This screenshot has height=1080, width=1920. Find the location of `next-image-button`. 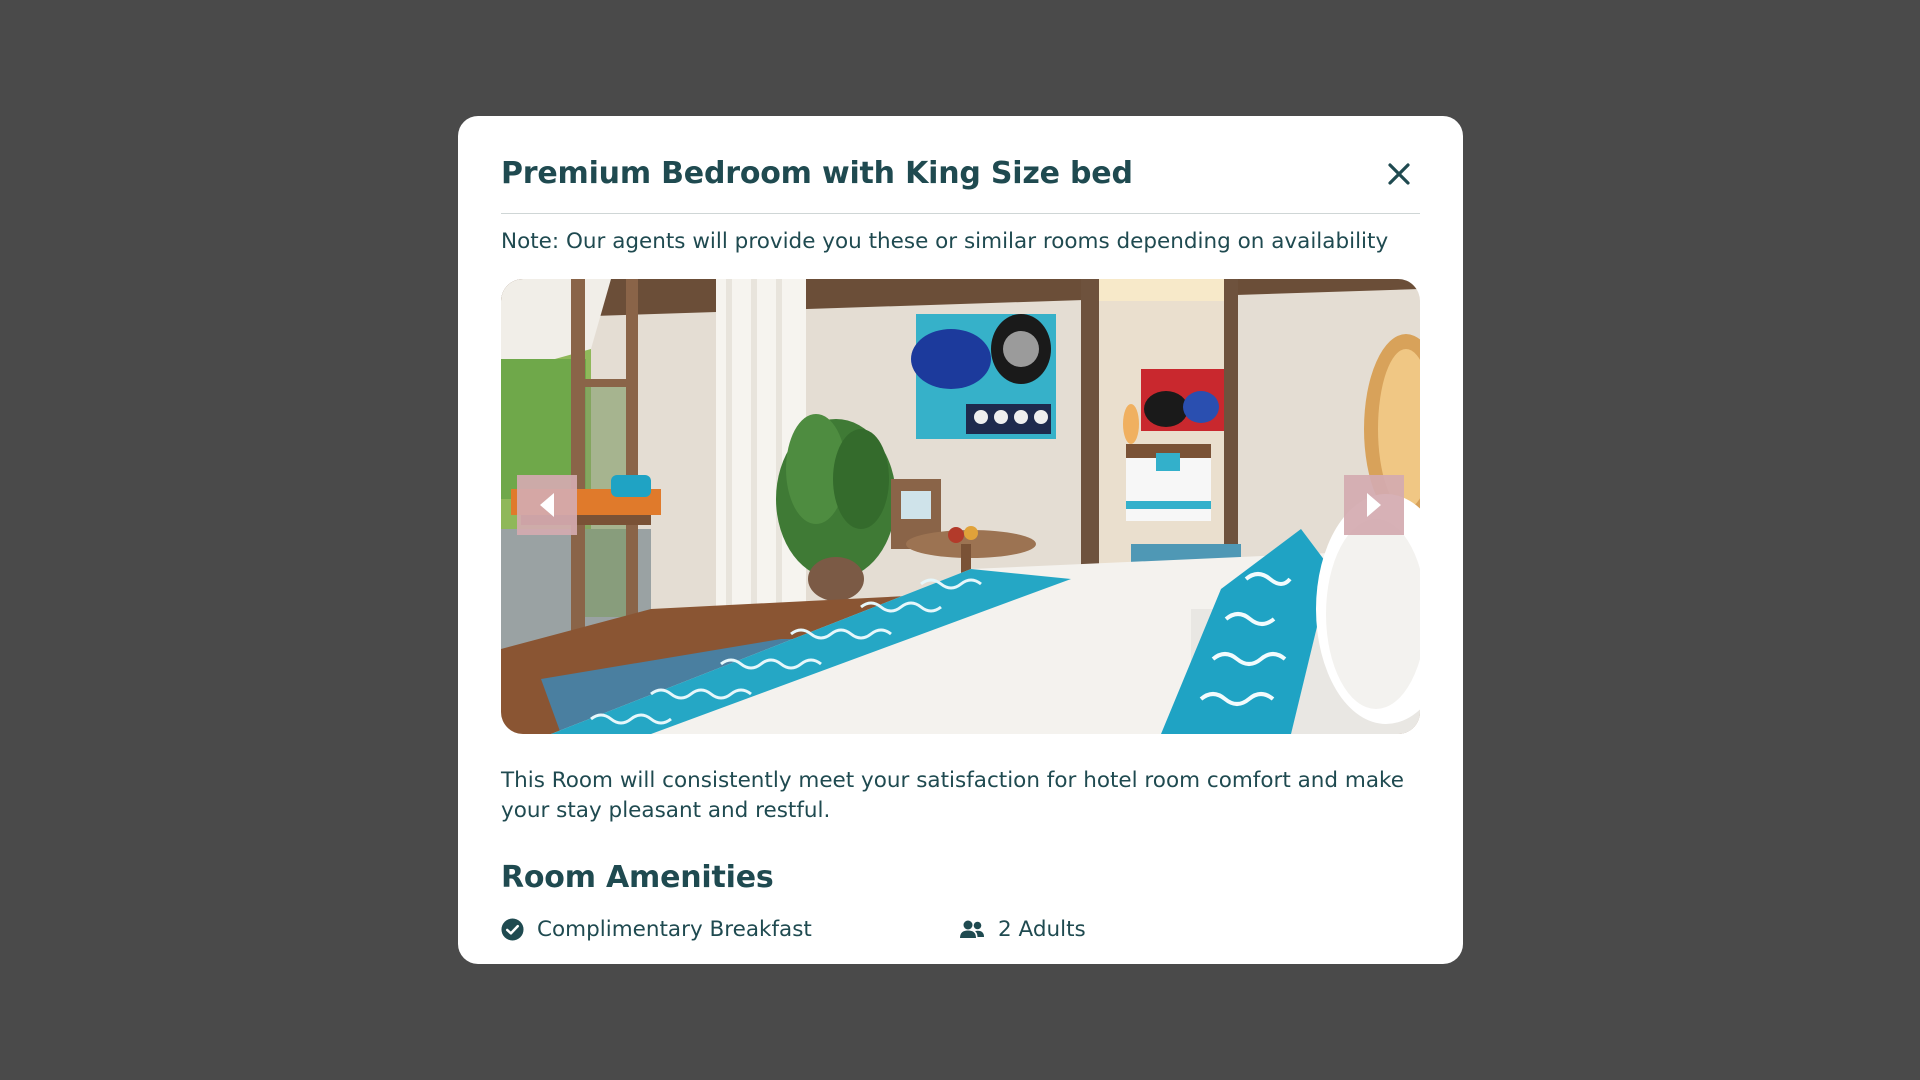

next-image-button is located at coordinates (1374, 505).